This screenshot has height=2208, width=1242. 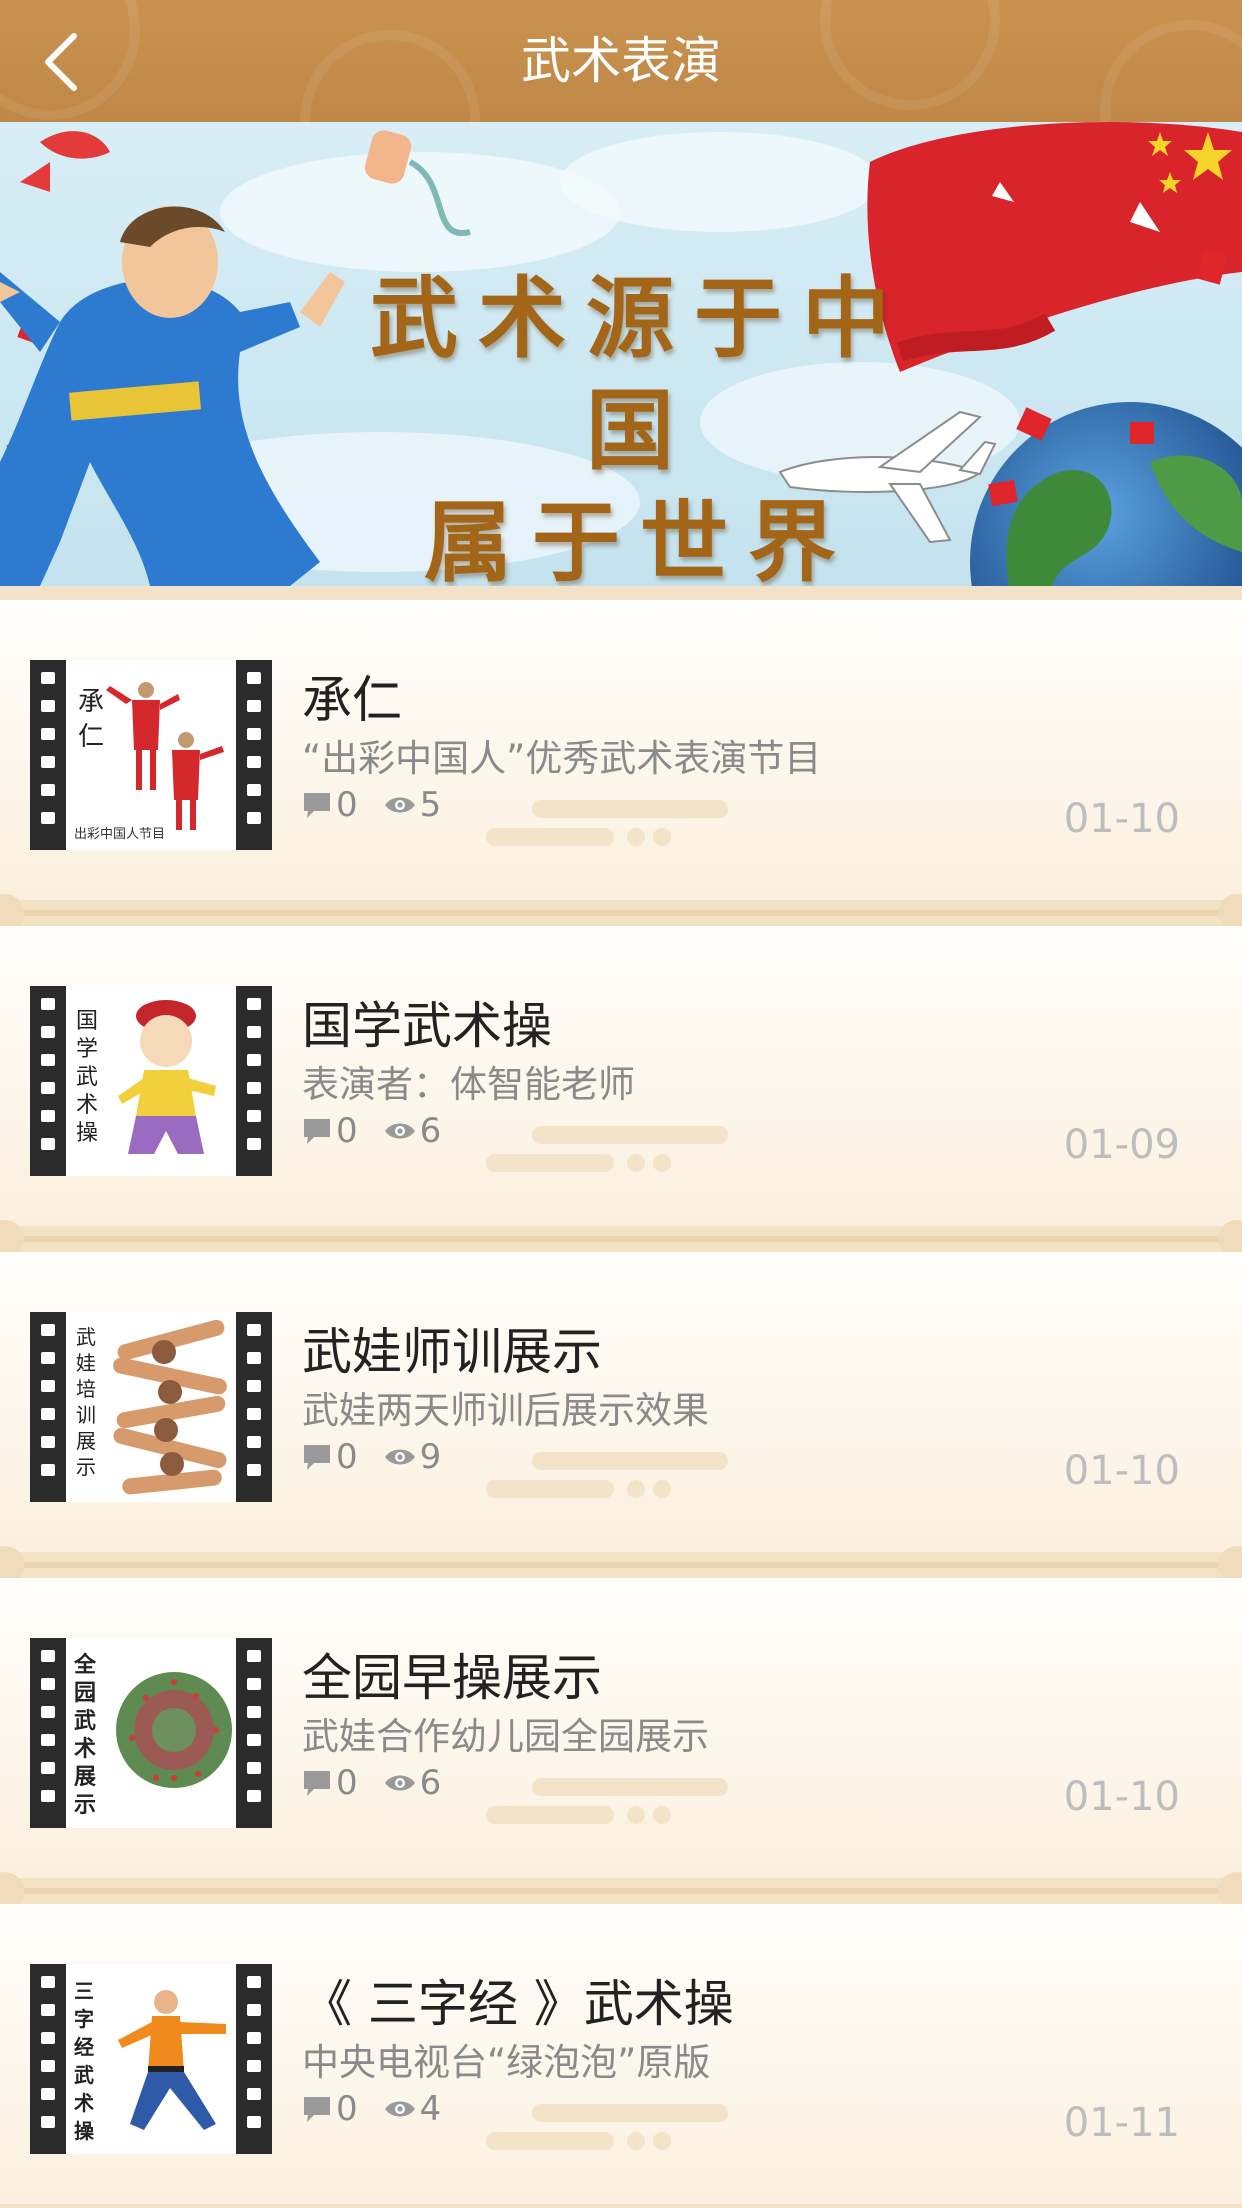 I want to click on page-title: 武术表演, so click(x=621, y=61).